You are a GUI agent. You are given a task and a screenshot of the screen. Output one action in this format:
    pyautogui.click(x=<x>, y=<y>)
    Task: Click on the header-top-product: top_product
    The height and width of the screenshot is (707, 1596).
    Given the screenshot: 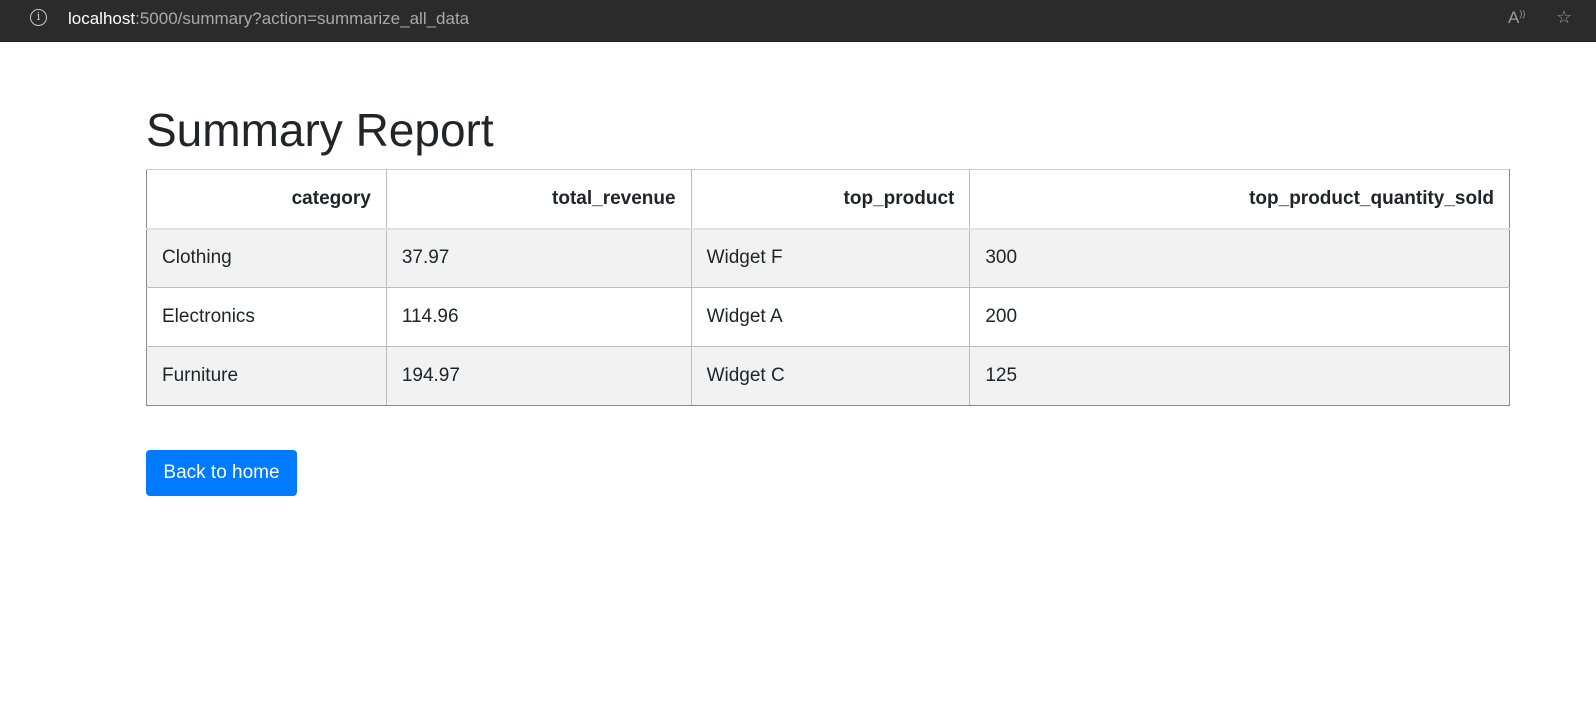 What is the action you would take?
    pyautogui.click(x=830, y=199)
    